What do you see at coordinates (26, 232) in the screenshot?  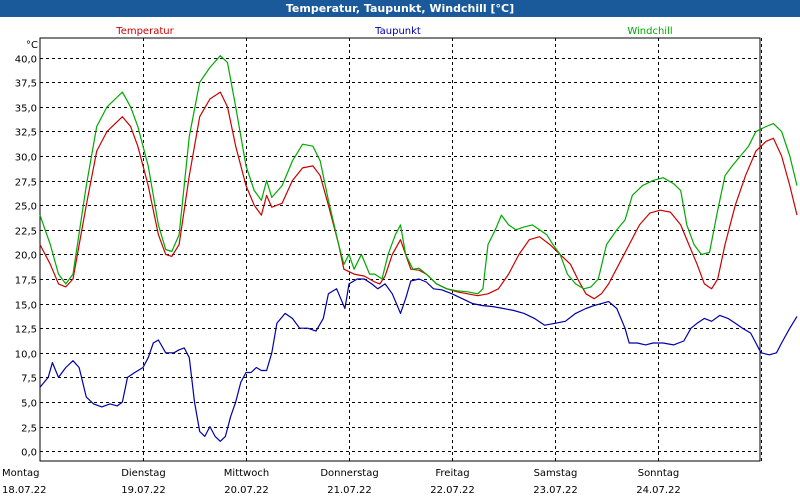 I see `y-tick-label: 22,5` at bounding box center [26, 232].